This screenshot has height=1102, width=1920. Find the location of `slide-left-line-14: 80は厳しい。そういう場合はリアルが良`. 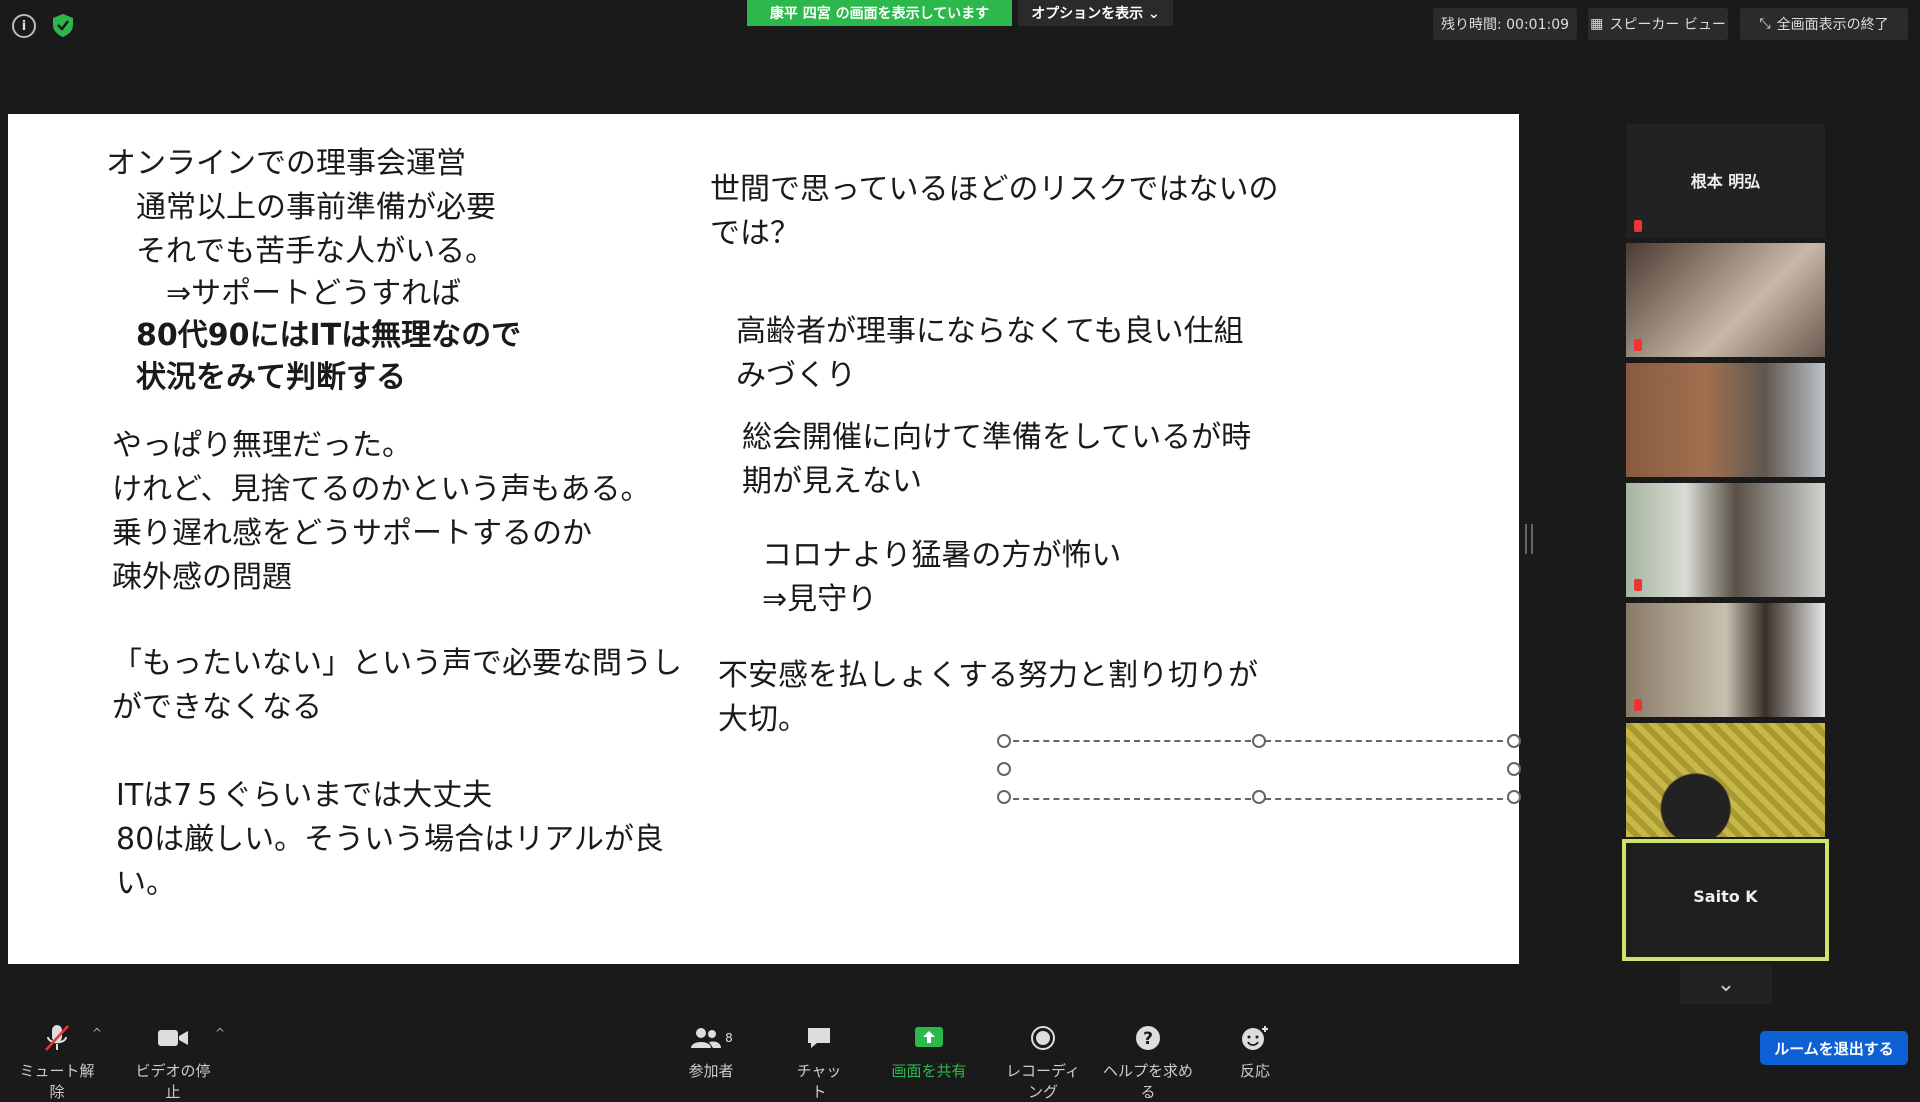

slide-left-line-14: 80は厳しい。そういう場合はリアルが良 is located at coordinates (390, 839).